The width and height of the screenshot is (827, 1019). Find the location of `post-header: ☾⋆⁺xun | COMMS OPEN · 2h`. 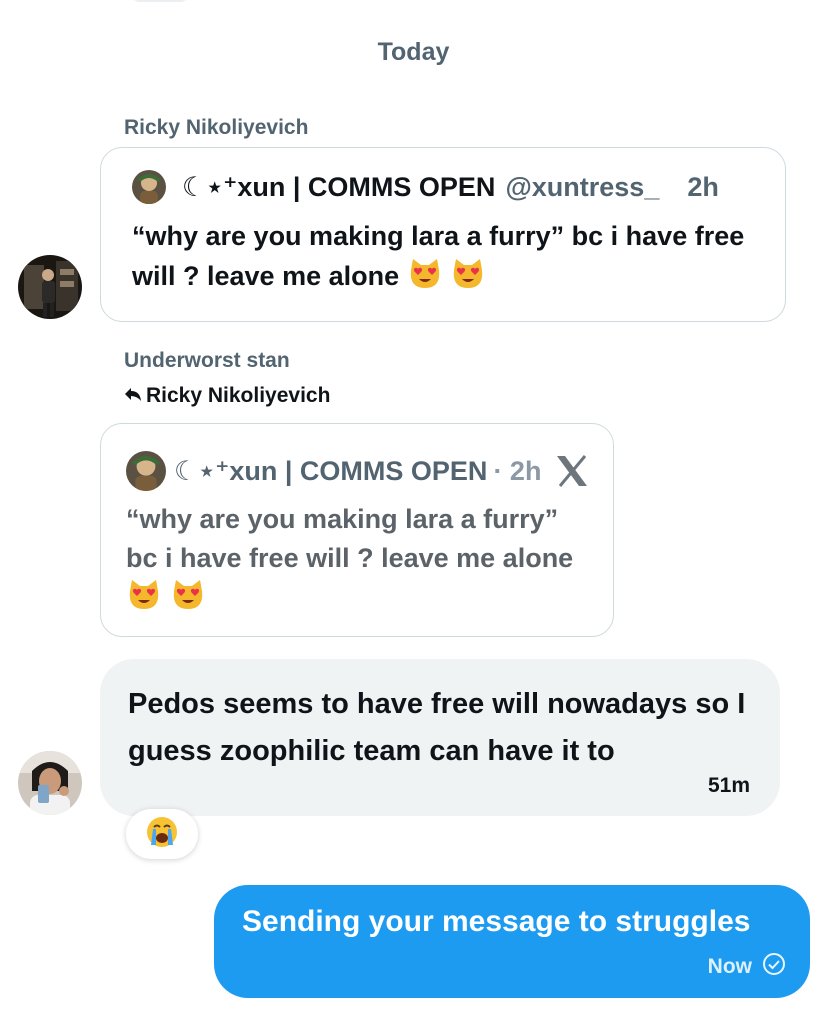

post-header: ☾⋆⁺xun | COMMS OPEN · 2h is located at coordinates (333, 471).